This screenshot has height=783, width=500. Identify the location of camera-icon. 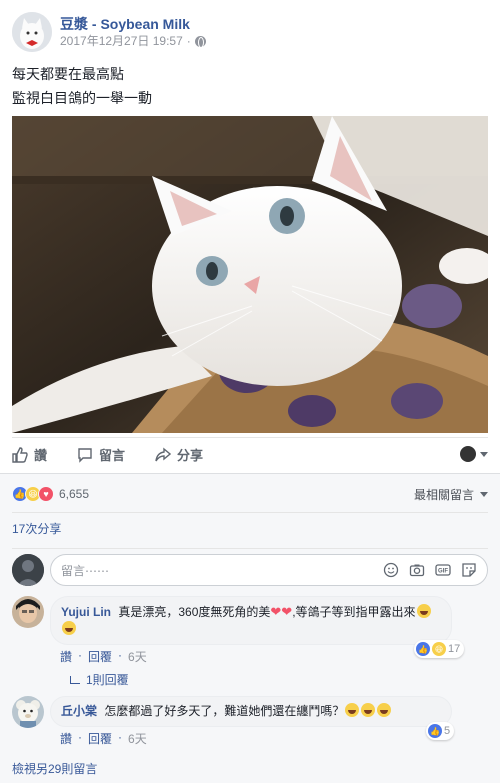
(417, 570).